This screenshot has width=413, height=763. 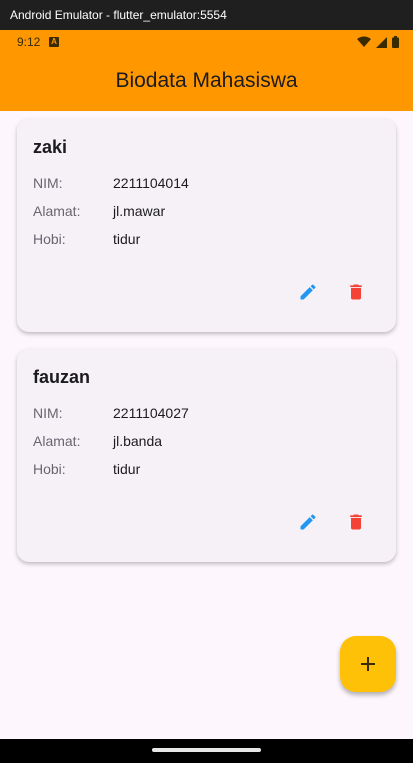 I want to click on alamat-value: jl.mawar, so click(x=139, y=211).